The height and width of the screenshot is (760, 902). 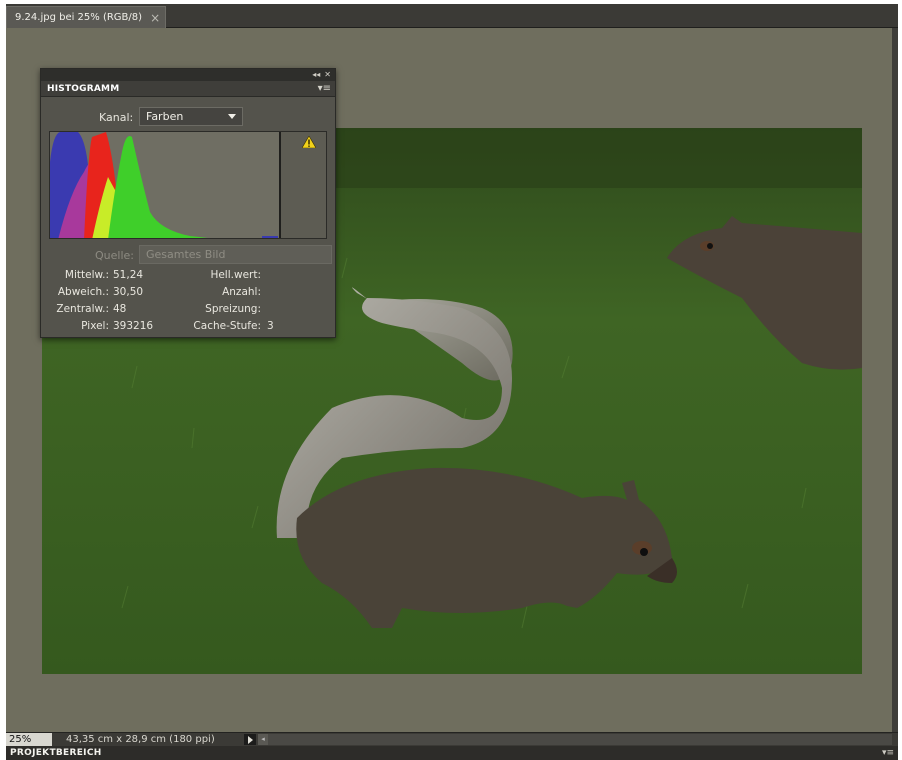 What do you see at coordinates (189, 309) in the screenshot?
I see `stat-row: Zentralw.: 48 Spreizung:` at bounding box center [189, 309].